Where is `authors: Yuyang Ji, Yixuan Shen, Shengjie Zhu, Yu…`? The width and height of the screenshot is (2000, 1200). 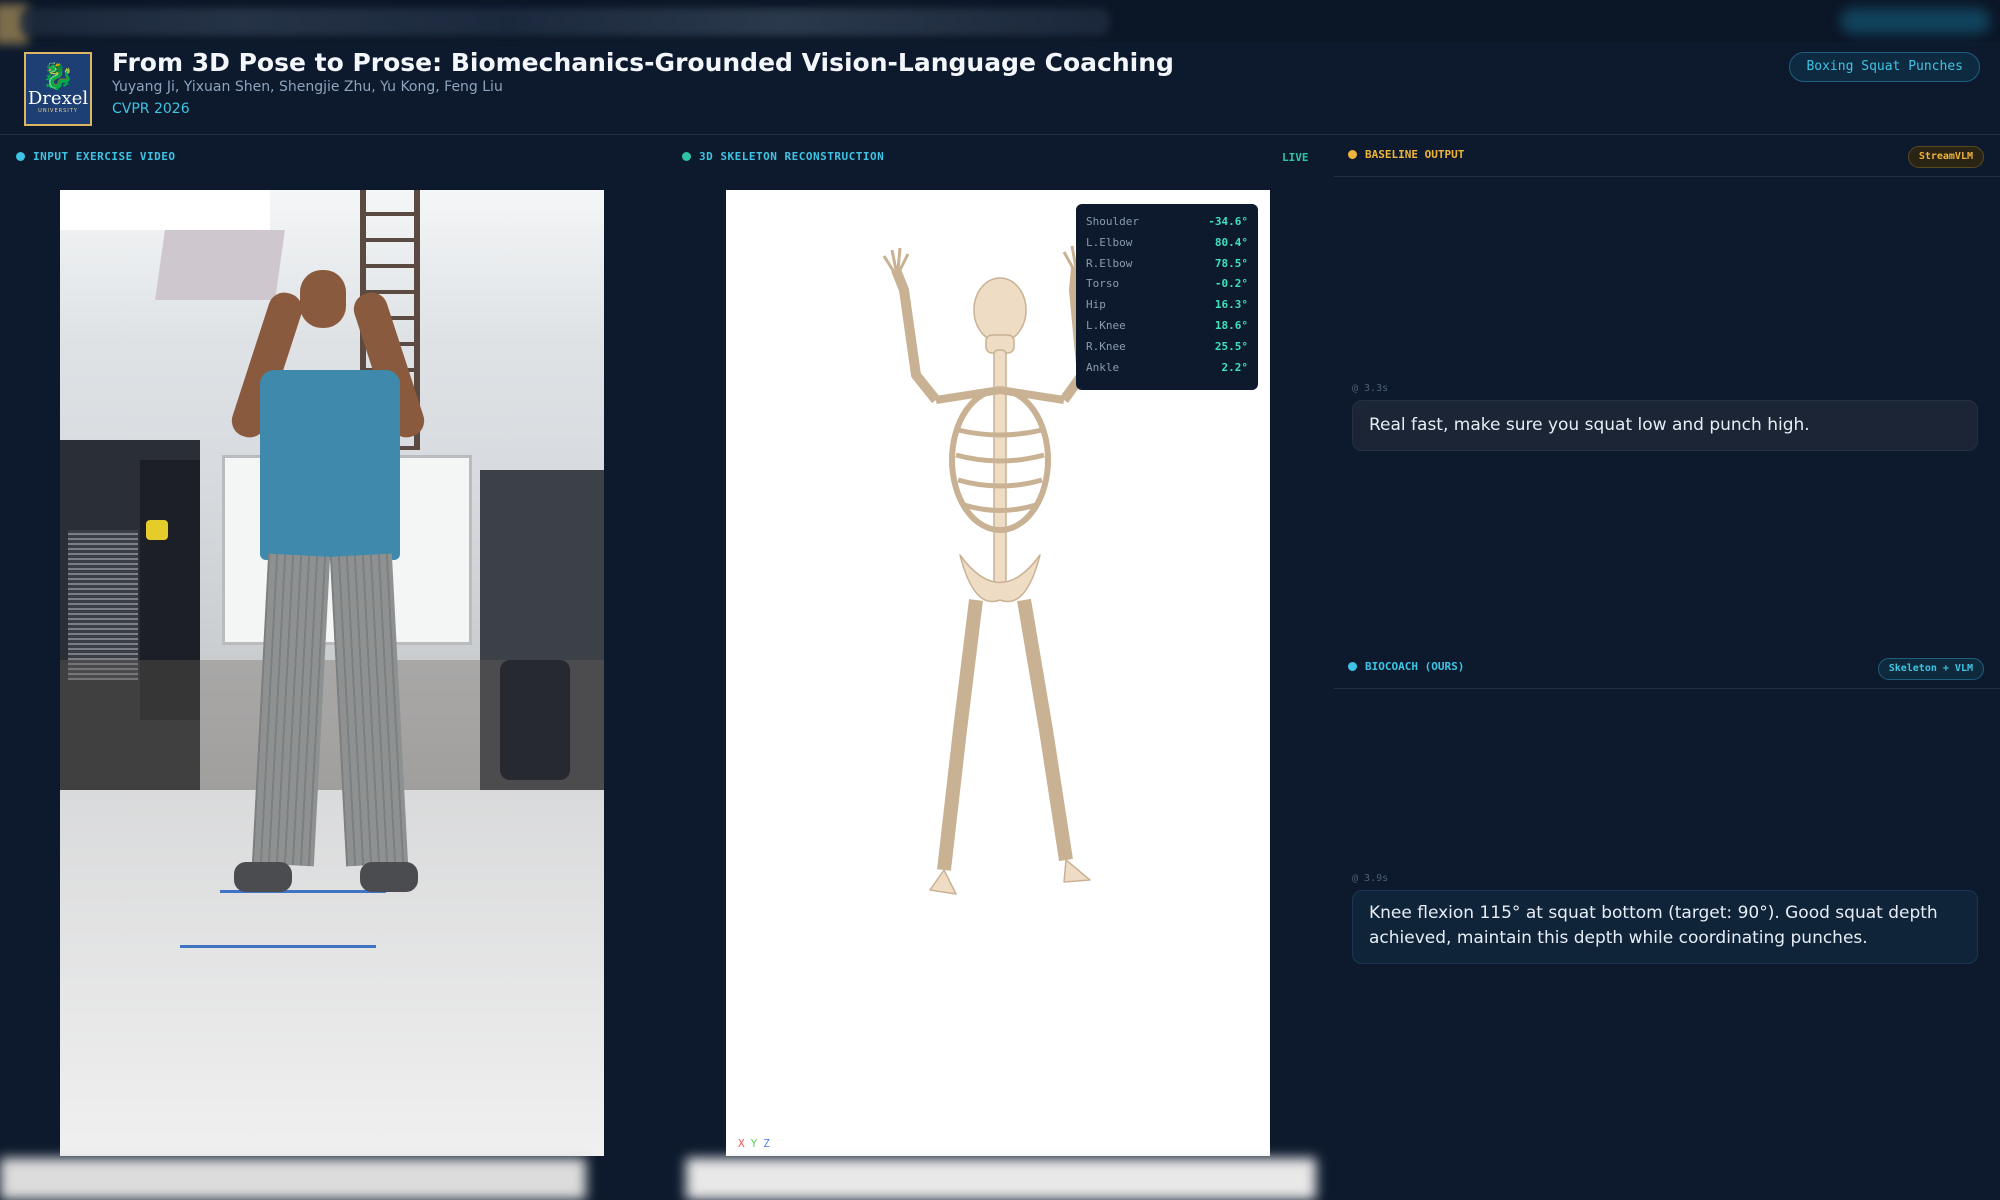 authors: Yuyang Ji, Yixuan Shen, Shengjie Zhu, Yu… is located at coordinates (307, 87).